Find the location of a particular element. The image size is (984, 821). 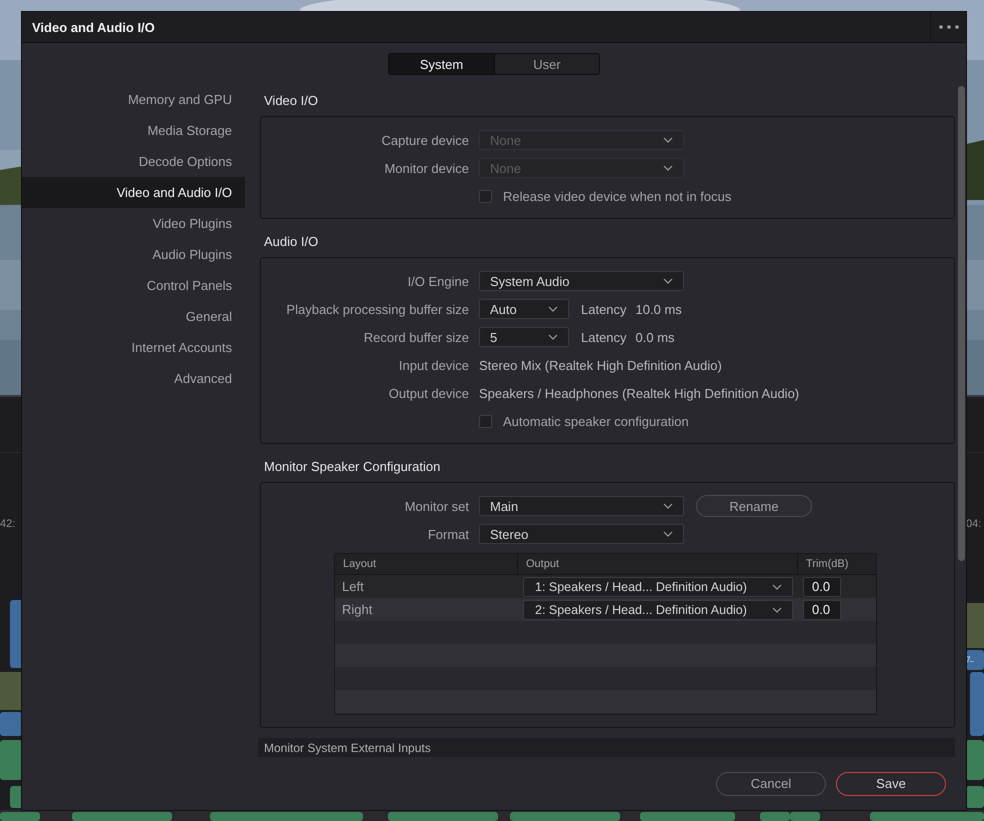

field-label: Playback processing buffer size is located at coordinates (377, 309).